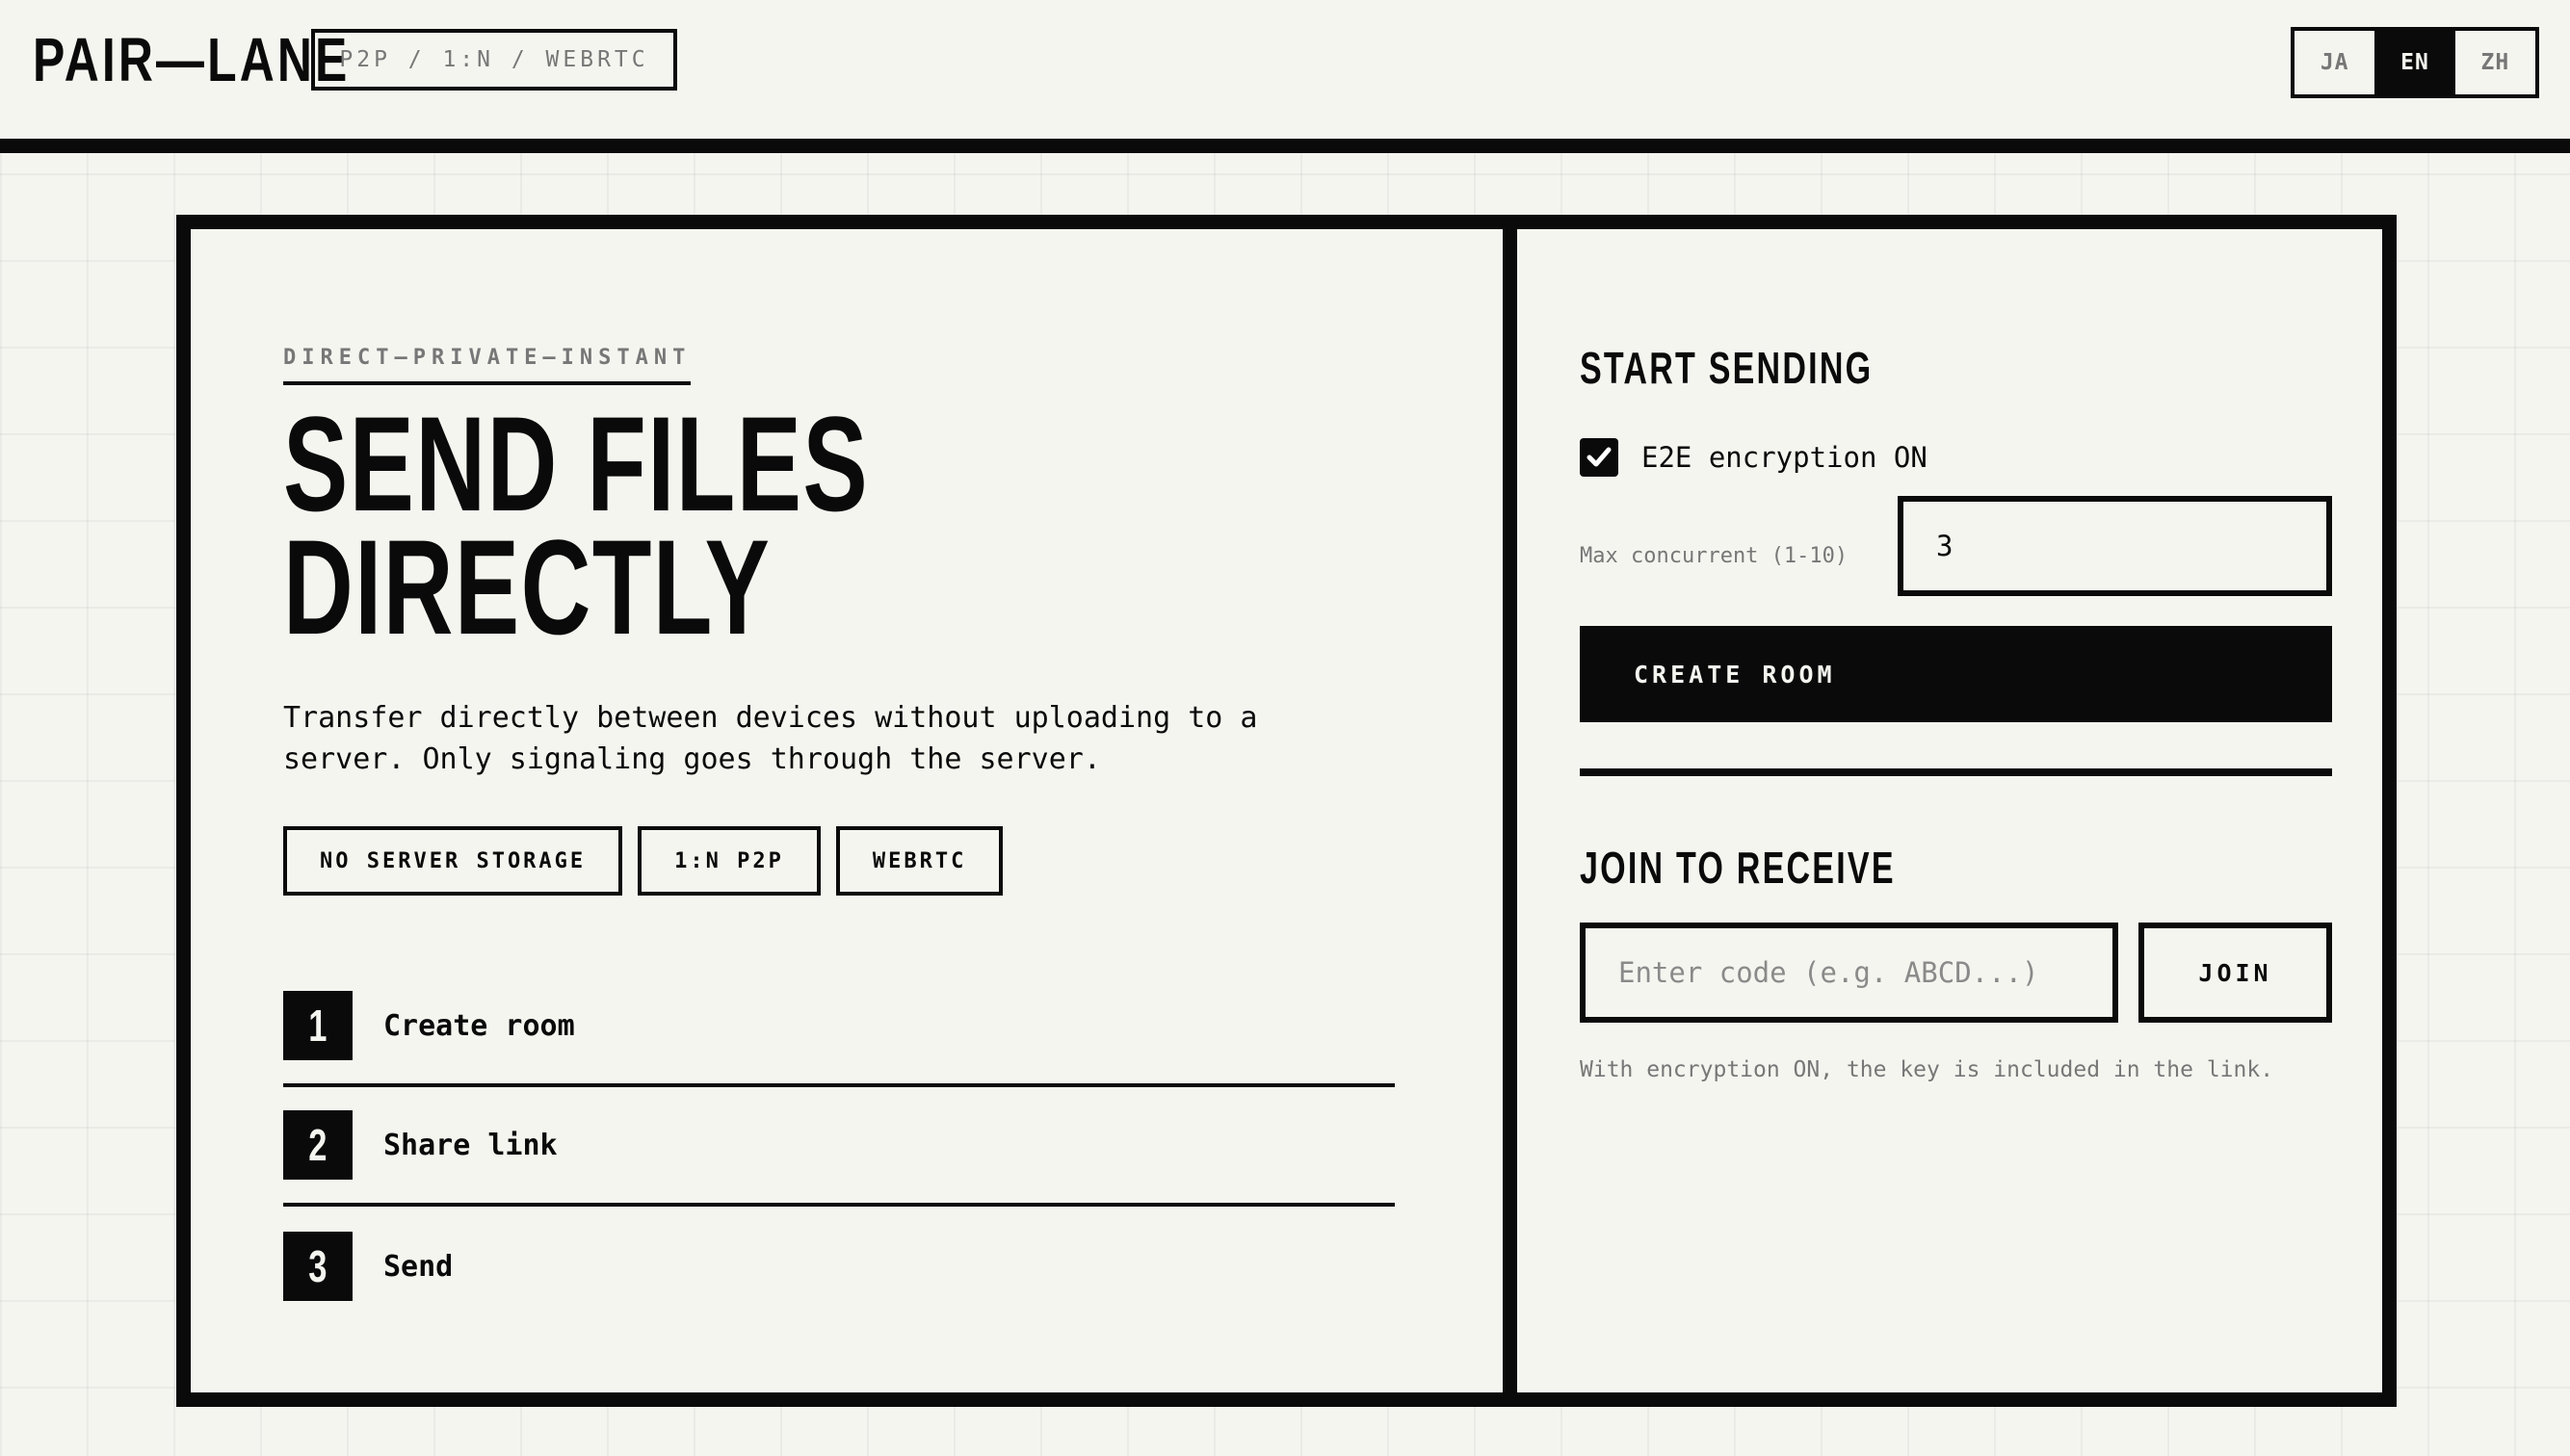 This screenshot has width=2570, height=1456. What do you see at coordinates (729, 861) in the screenshot?
I see `feature-tag-1n-p2p: 1:N P2P` at bounding box center [729, 861].